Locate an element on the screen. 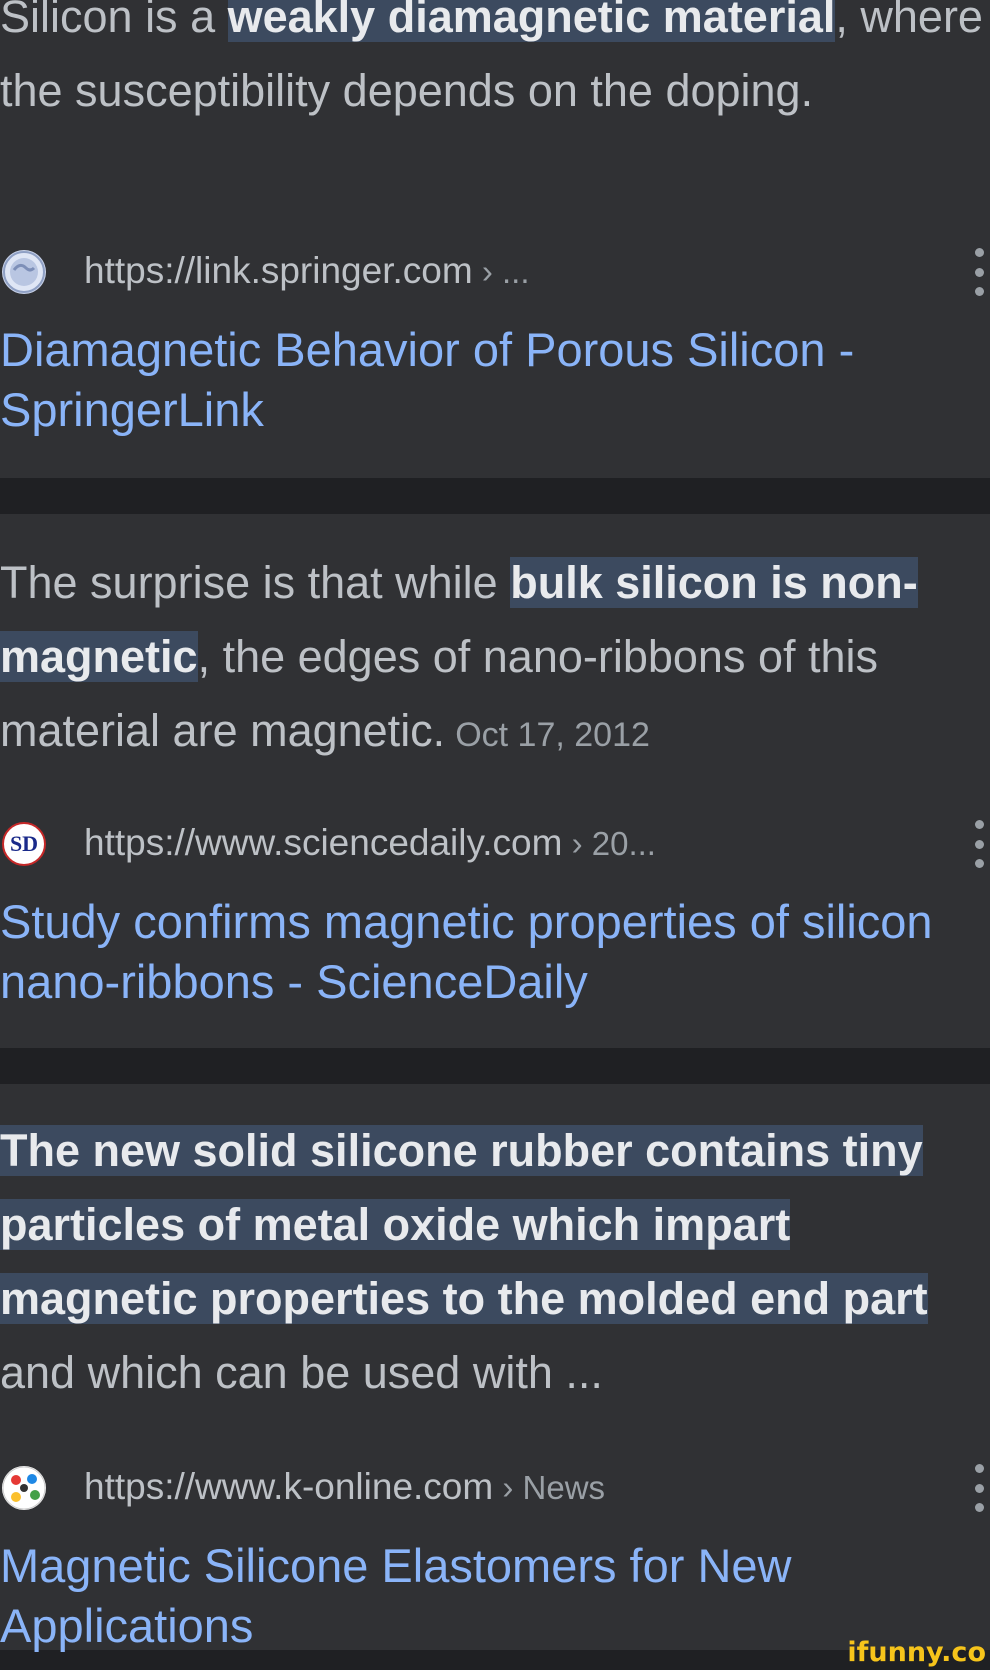 This screenshot has width=990, height=1670. result-date: Oct 17, 2012 is located at coordinates (552, 735).